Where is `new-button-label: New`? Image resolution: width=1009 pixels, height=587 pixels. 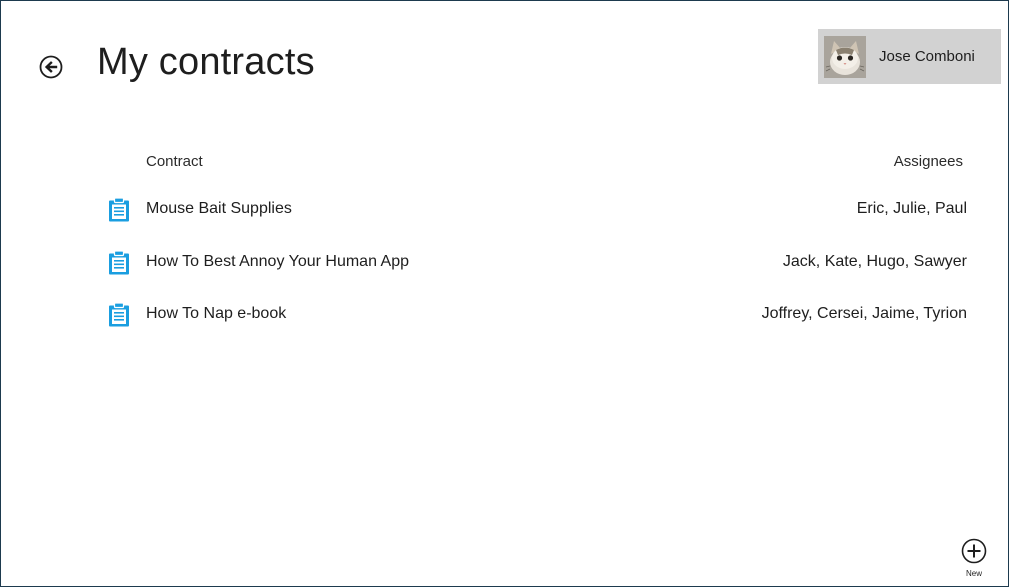
new-button-label: New is located at coordinates (973, 573).